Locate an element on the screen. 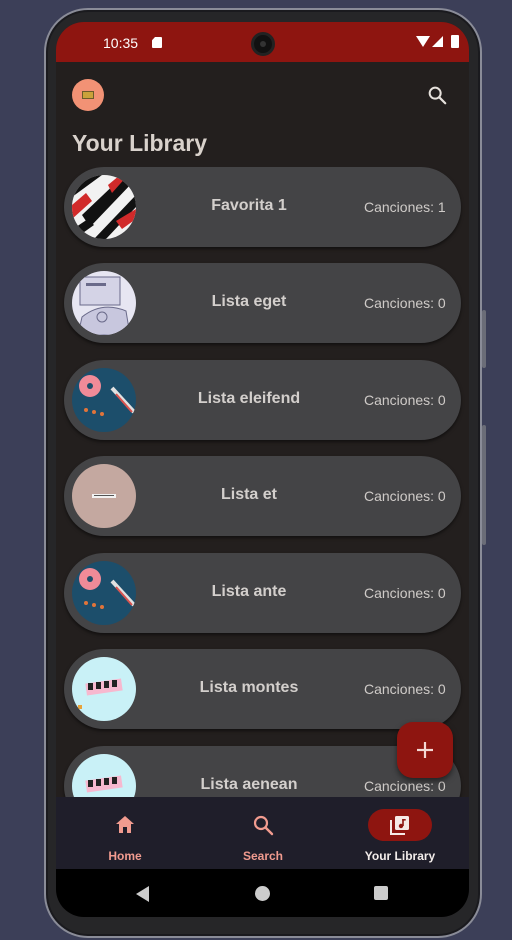  playlist-card: Favorita 1 Canciones: 1 is located at coordinates (262, 207).